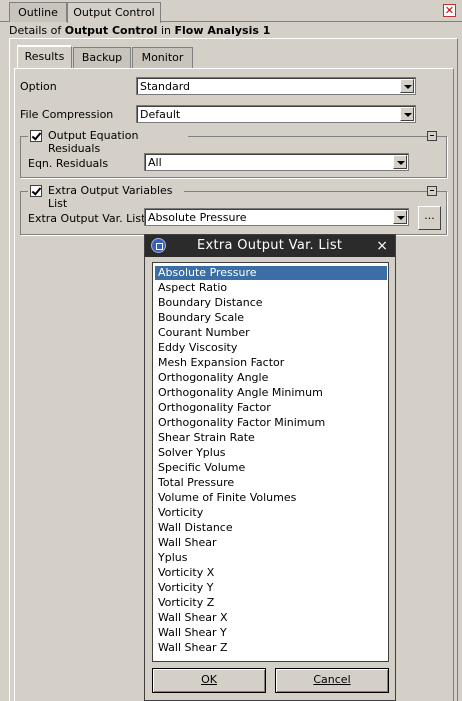  Describe the element at coordinates (271, 543) in the screenshot. I see `list-item: Wall Shear` at that location.